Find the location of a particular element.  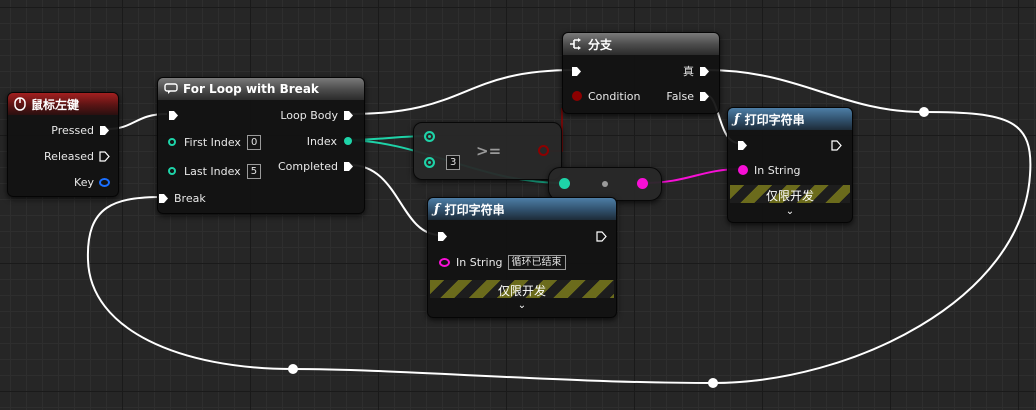

key-label: Key is located at coordinates (84, 182).